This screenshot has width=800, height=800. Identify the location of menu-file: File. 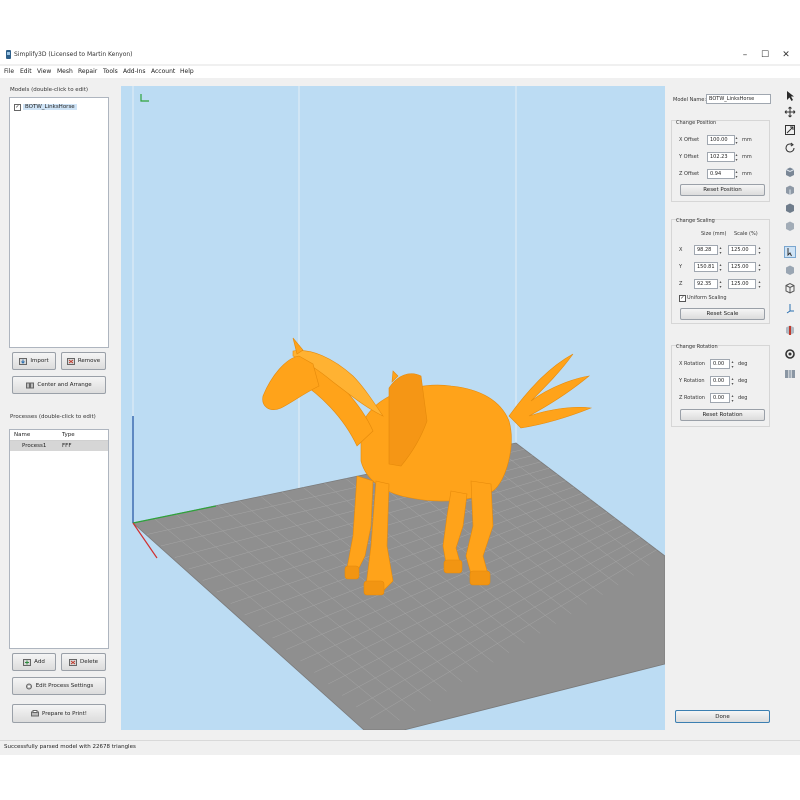
(9, 71).